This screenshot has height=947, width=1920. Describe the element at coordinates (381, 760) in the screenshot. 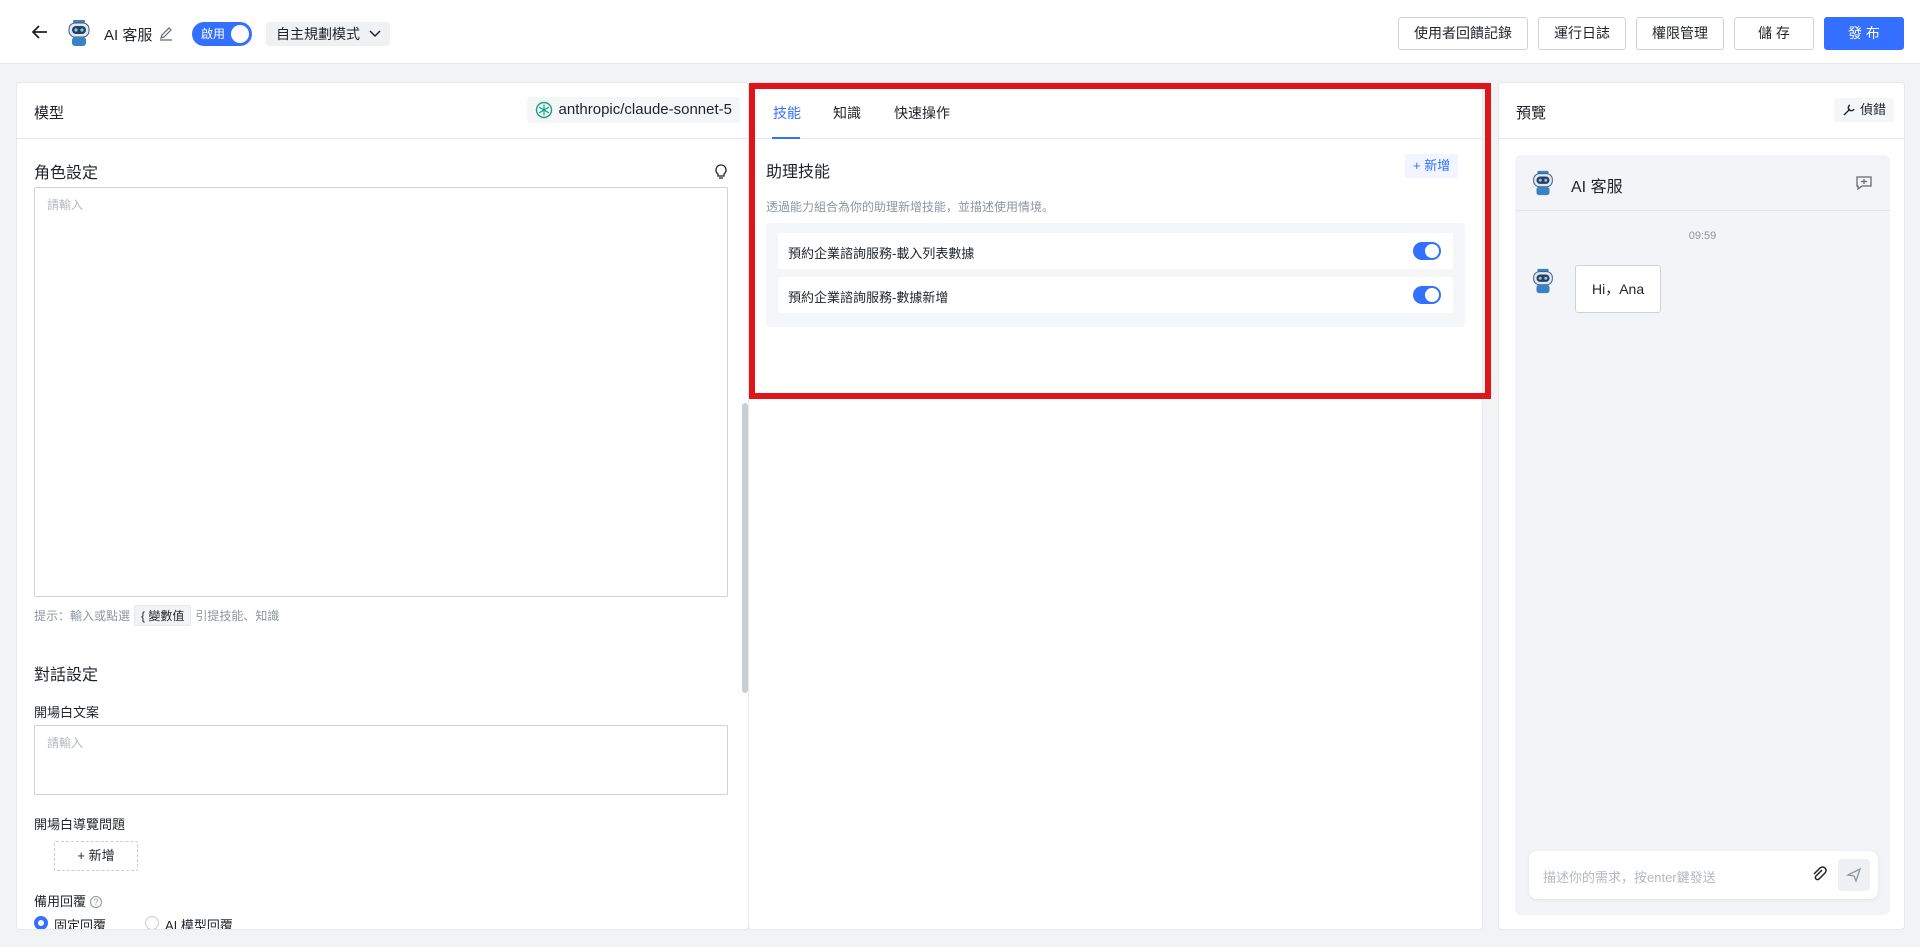

I see `opening-textarea: 請輸入` at that location.